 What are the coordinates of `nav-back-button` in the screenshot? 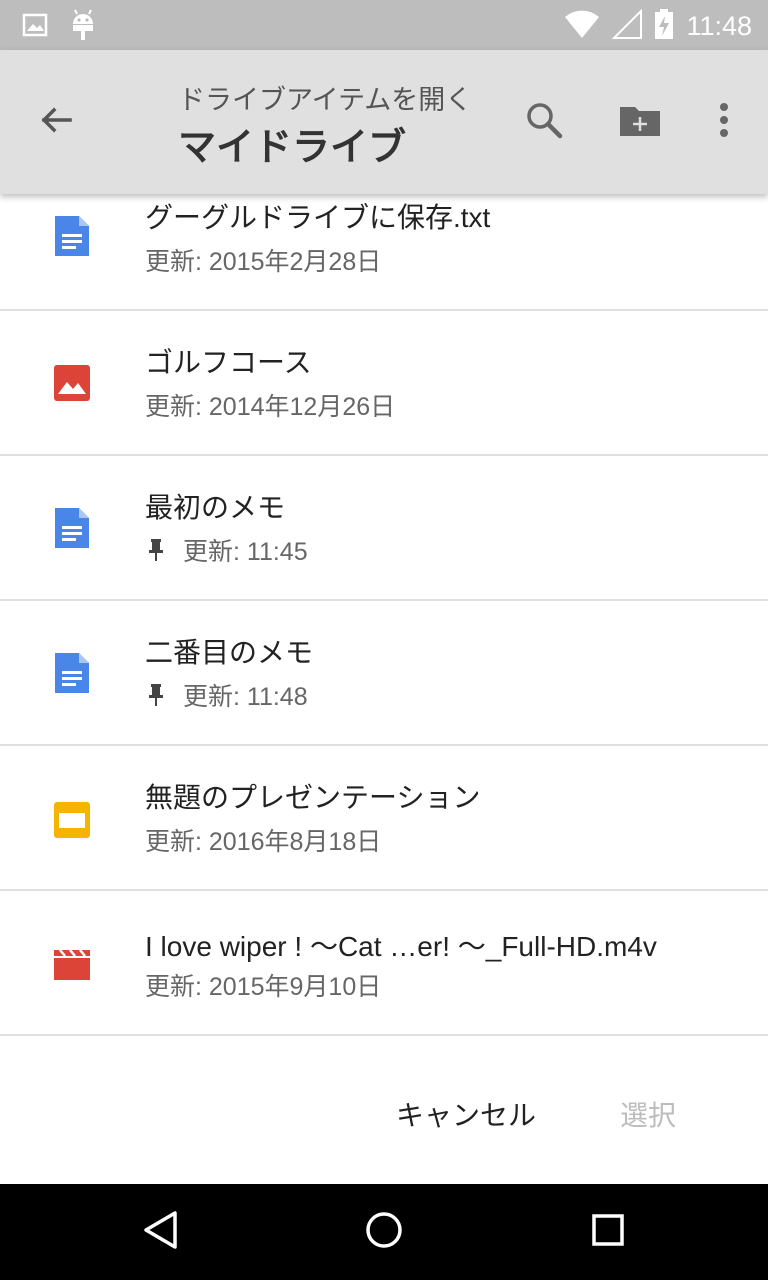 It's located at (160, 1232).